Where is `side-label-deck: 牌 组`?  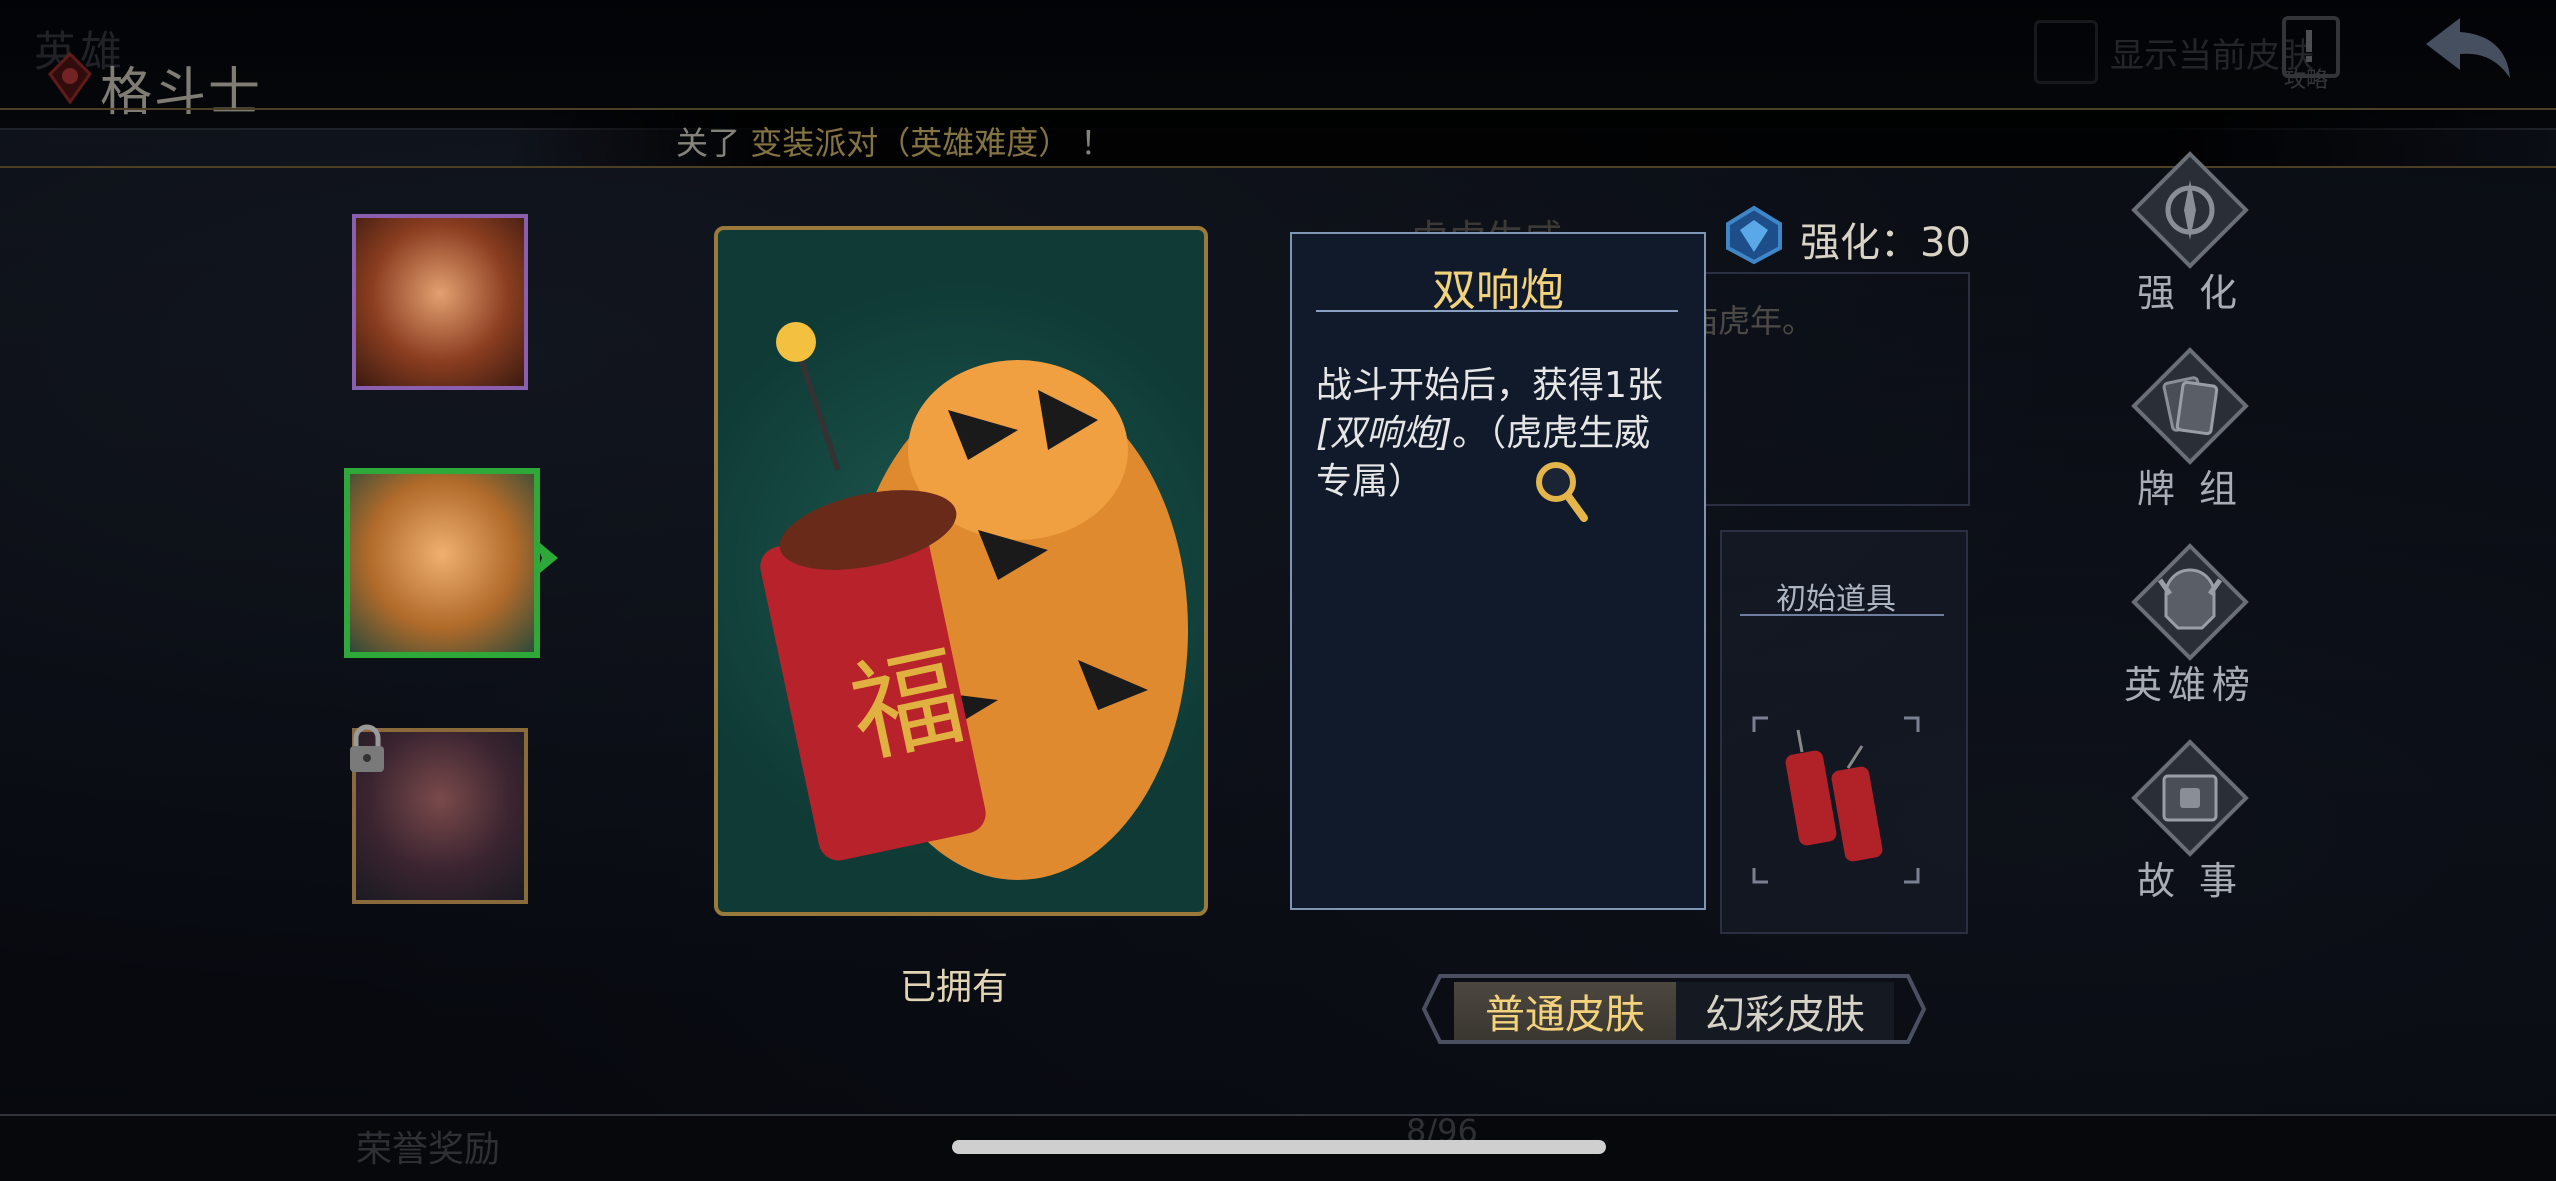 side-label-deck: 牌 组 is located at coordinates (2190, 489).